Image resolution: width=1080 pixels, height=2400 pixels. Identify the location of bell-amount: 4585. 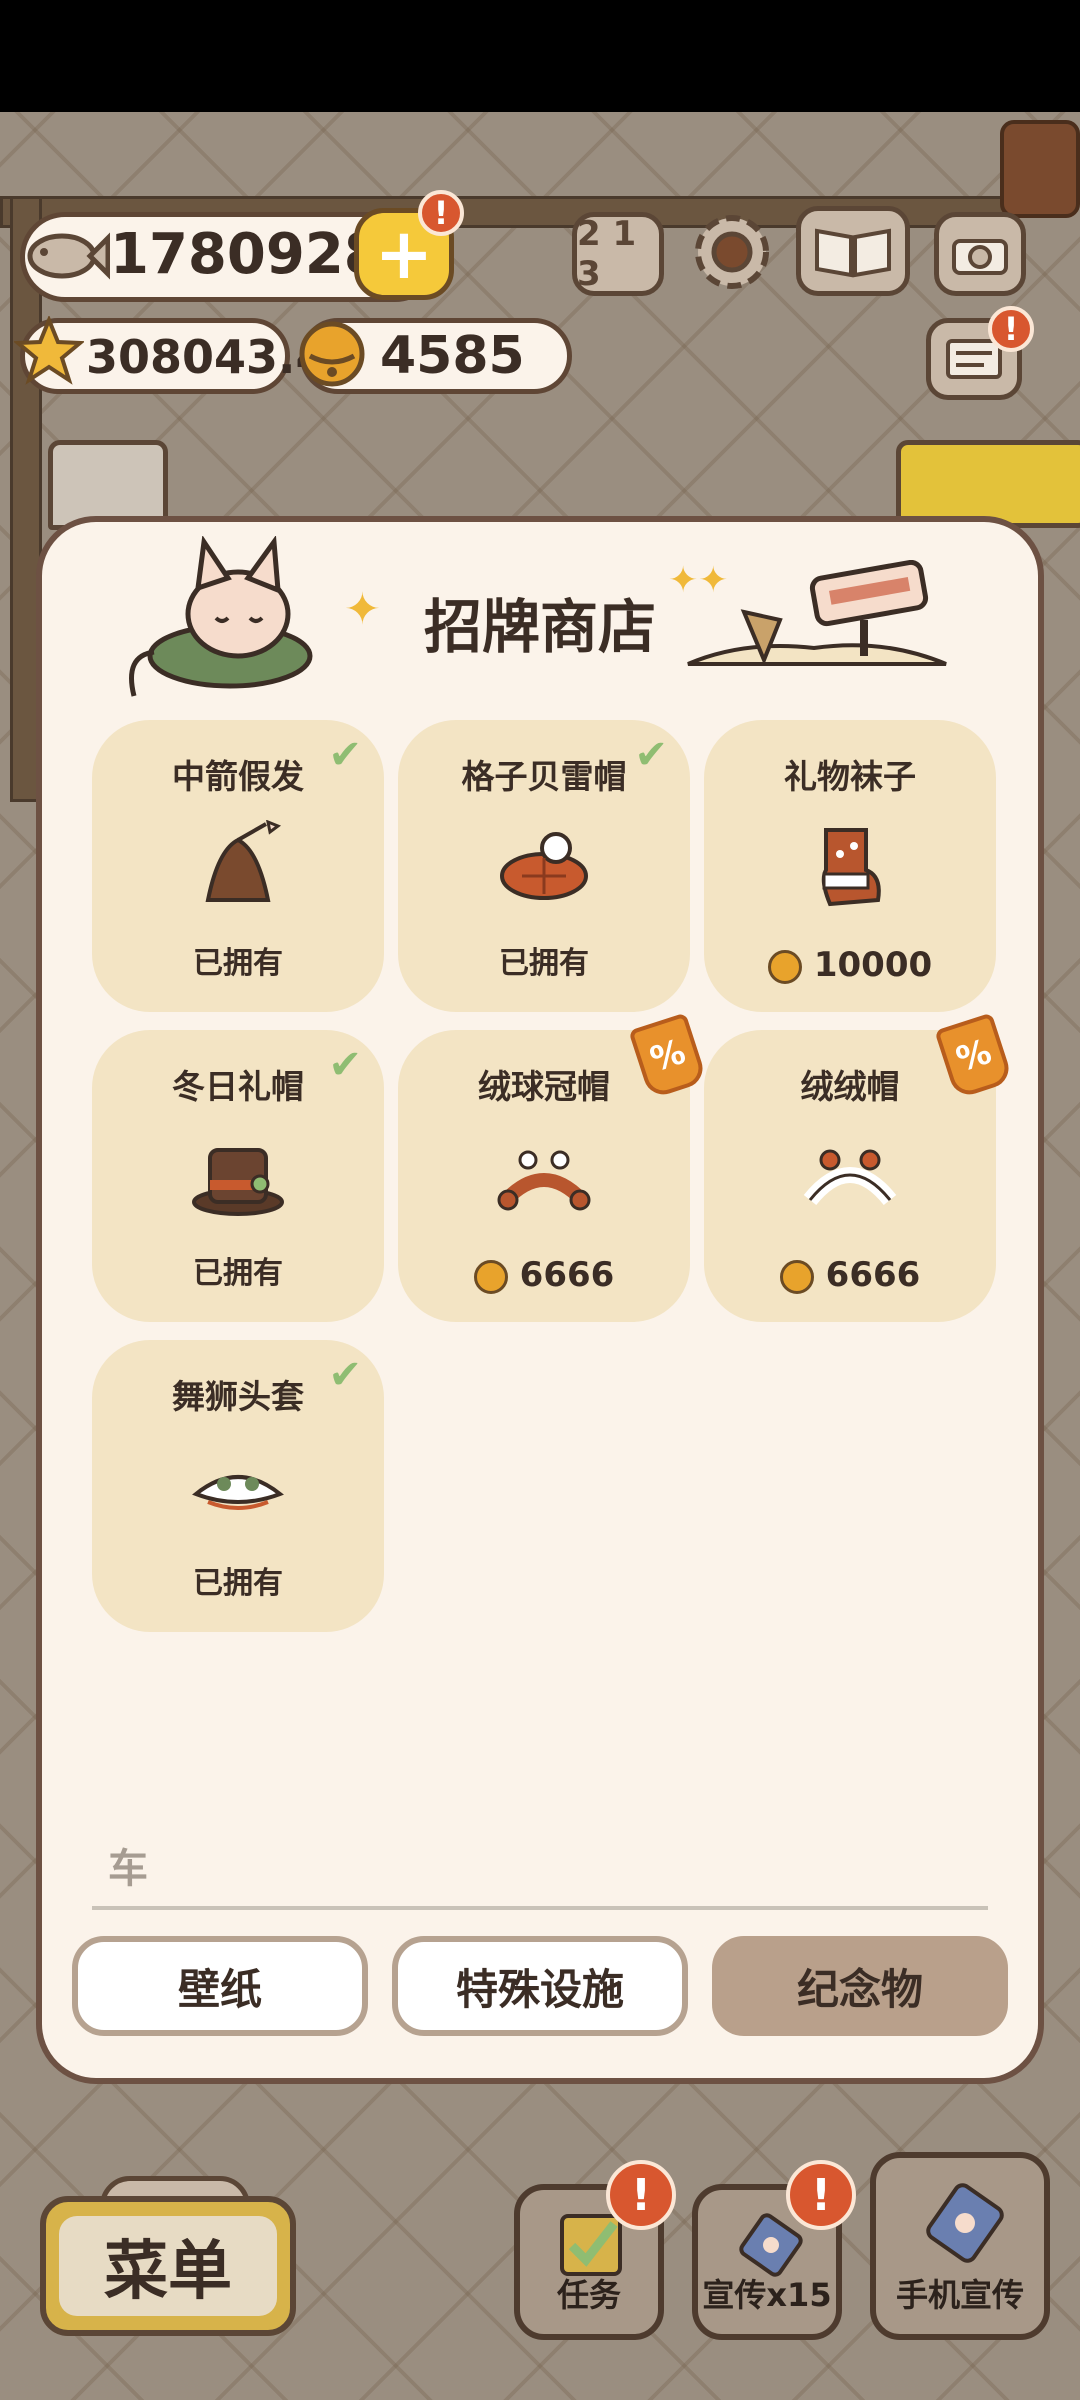
(452, 356).